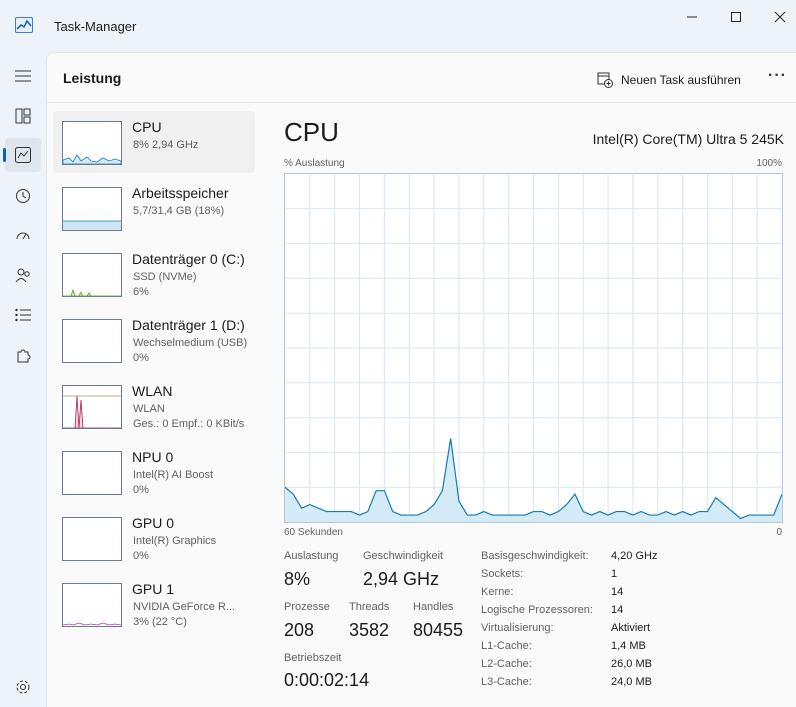 The width and height of the screenshot is (796, 707). Describe the element at coordinates (369, 630) in the screenshot. I see `threads-value: 3582` at that location.